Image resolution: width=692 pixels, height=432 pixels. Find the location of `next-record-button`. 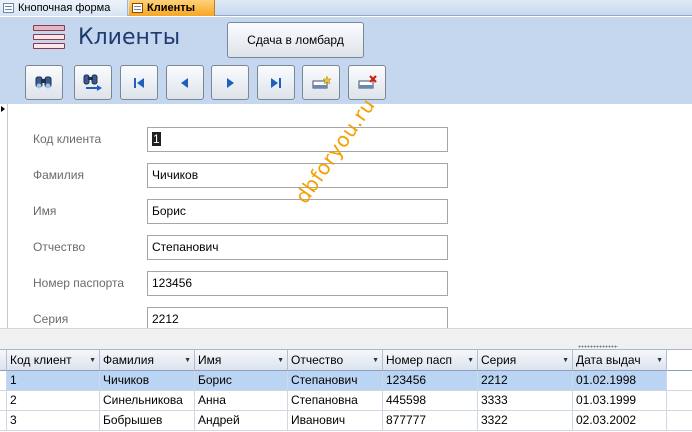

next-record-button is located at coordinates (230, 82).